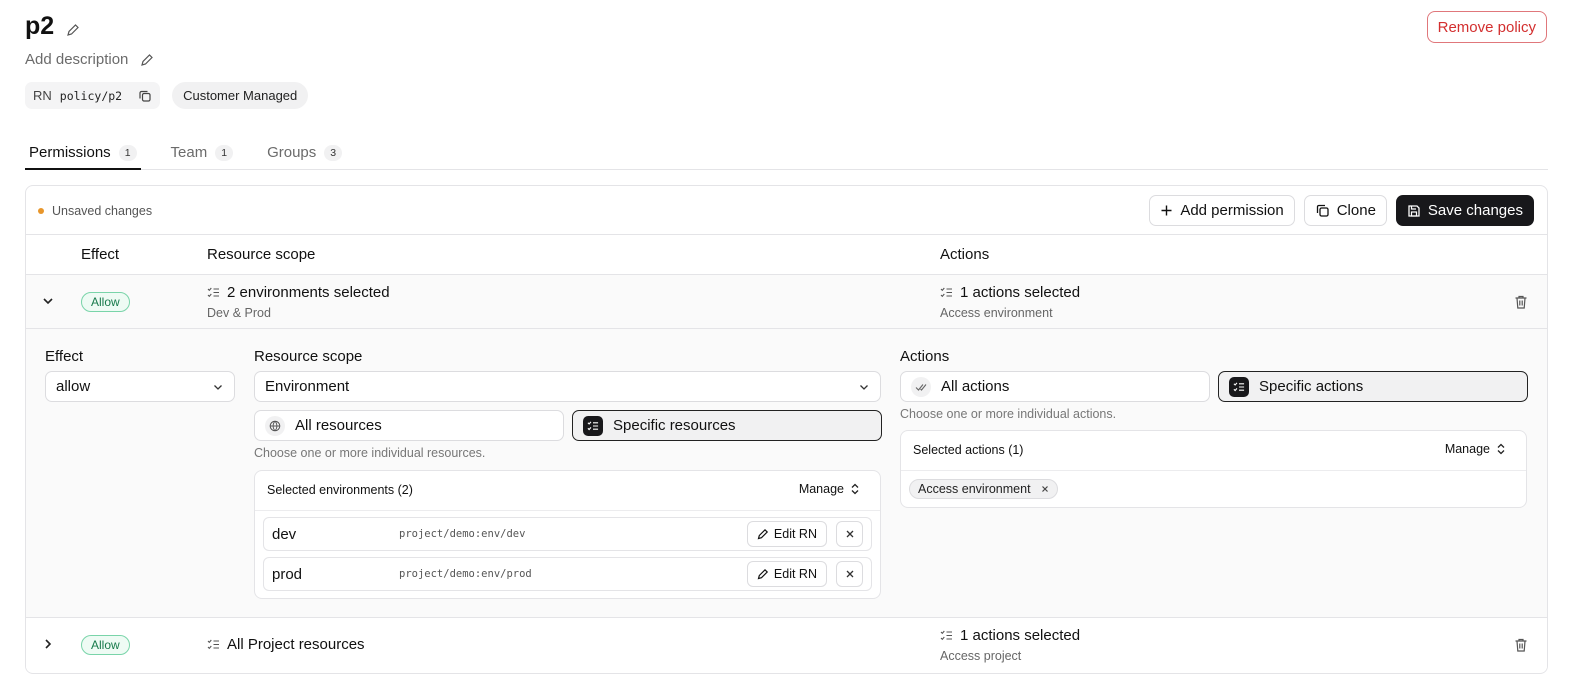  Describe the element at coordinates (140, 386) in the screenshot. I see `effect-select: allow` at that location.